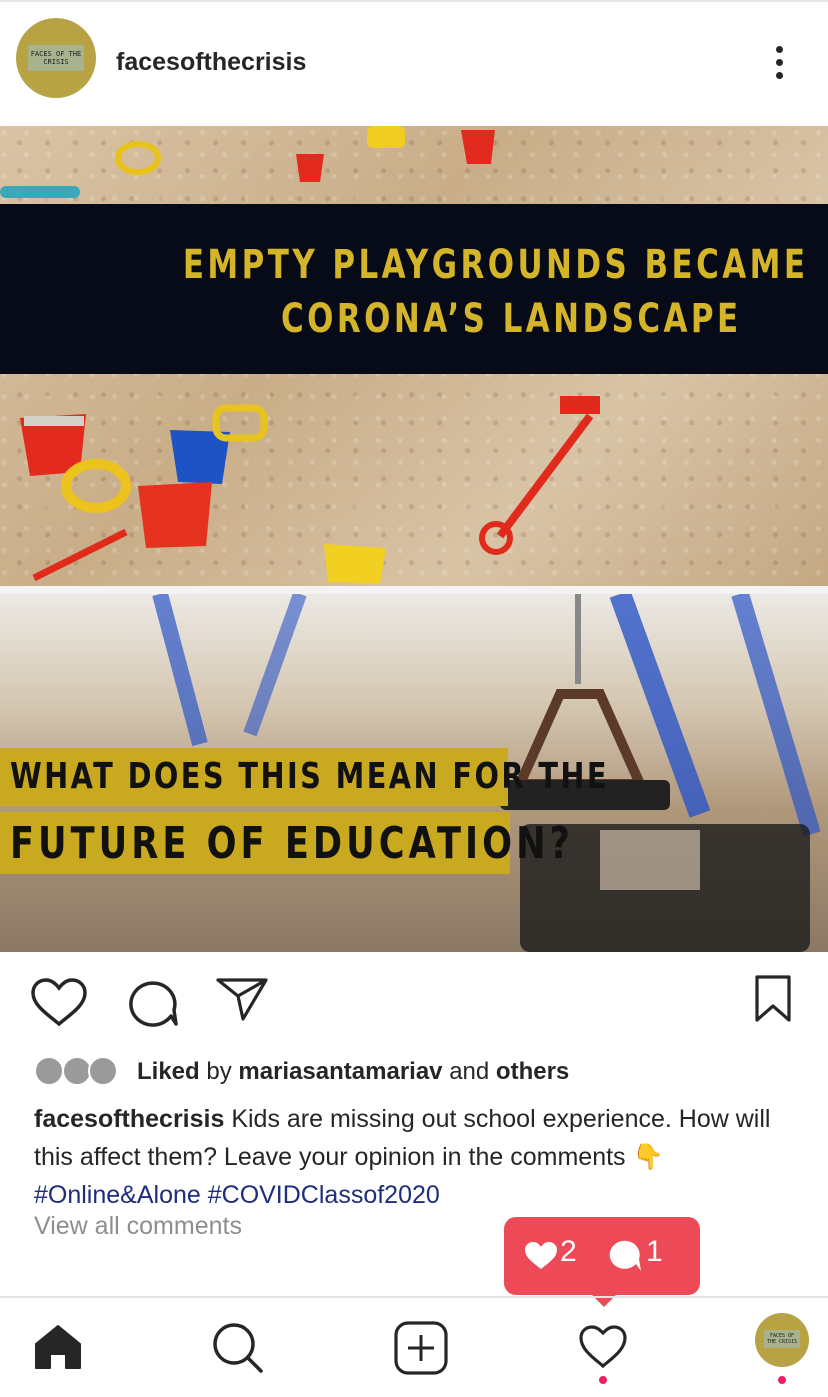  Describe the element at coordinates (310, 168) in the screenshot. I see `red-cup-shape` at that location.